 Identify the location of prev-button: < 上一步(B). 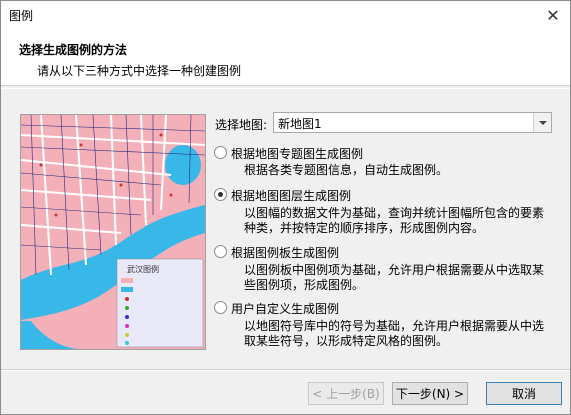
(346, 393).